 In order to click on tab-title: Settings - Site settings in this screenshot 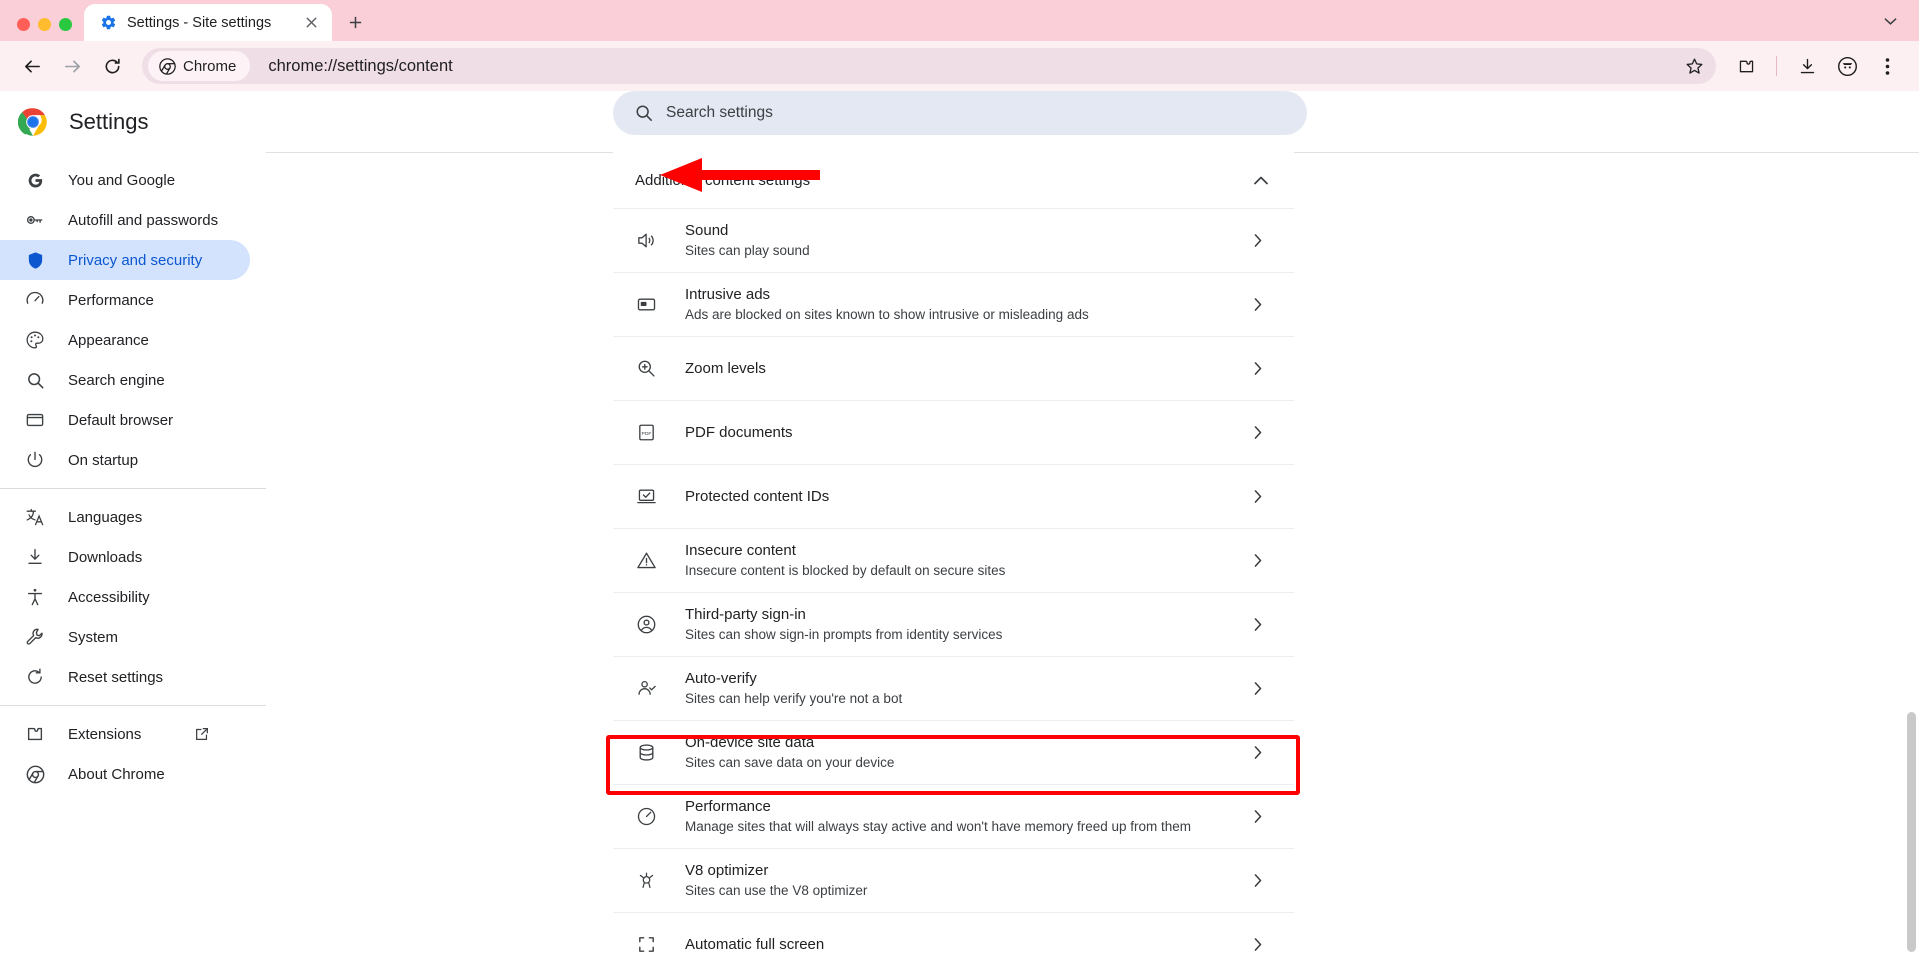, I will do `click(199, 22)`.